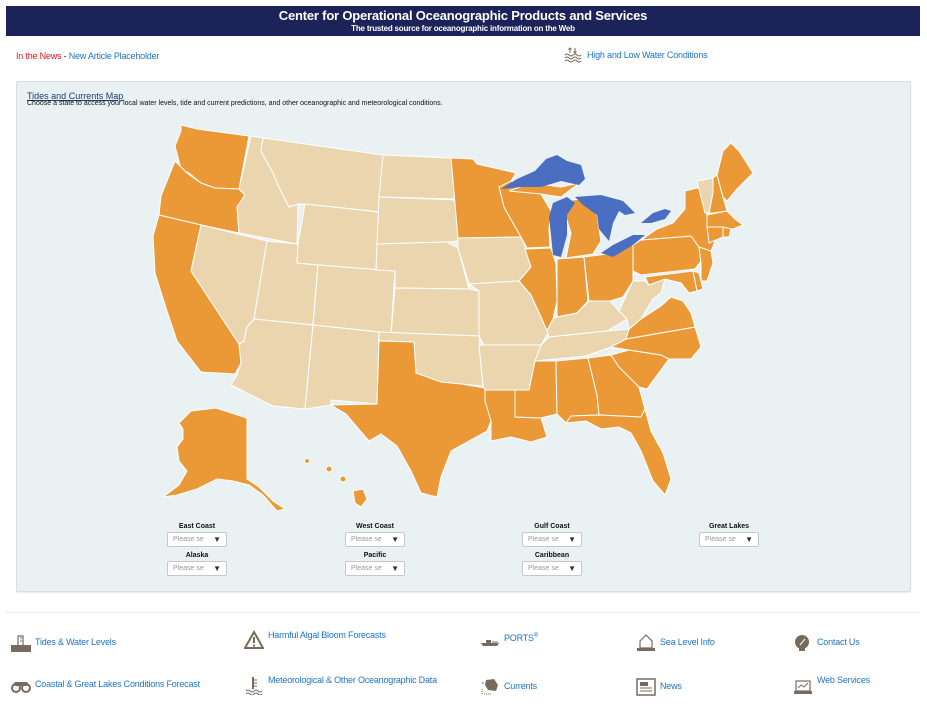 The image size is (927, 719). Describe the element at coordinates (417, 220) in the screenshot. I see `state-SD` at that location.